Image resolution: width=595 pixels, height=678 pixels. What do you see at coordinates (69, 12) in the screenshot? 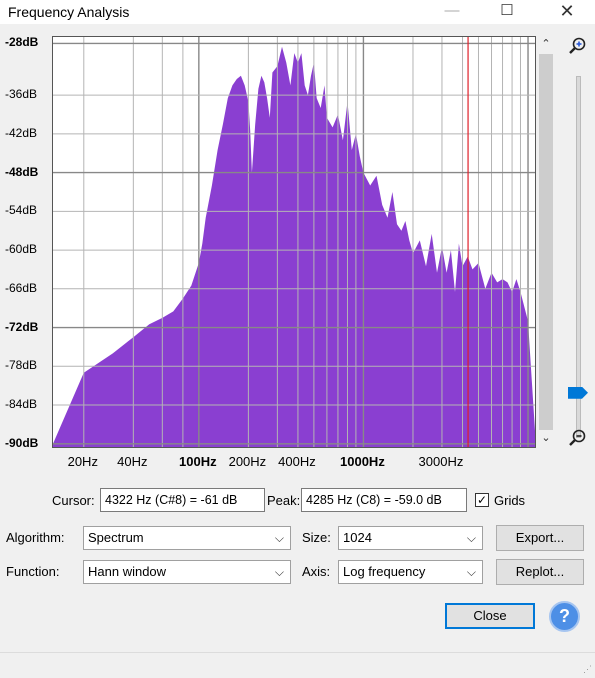
I see `window-title: Frequency Analysis` at bounding box center [69, 12].